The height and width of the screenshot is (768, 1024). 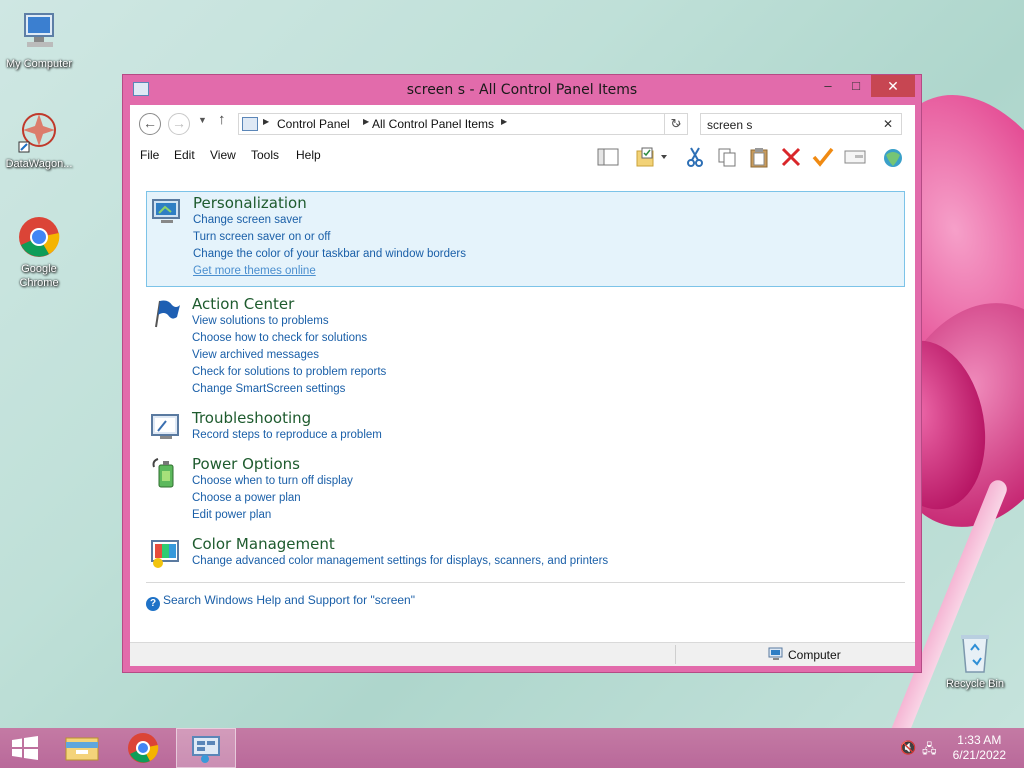 I want to click on troubleshooting-icon, so click(x=166, y=427).